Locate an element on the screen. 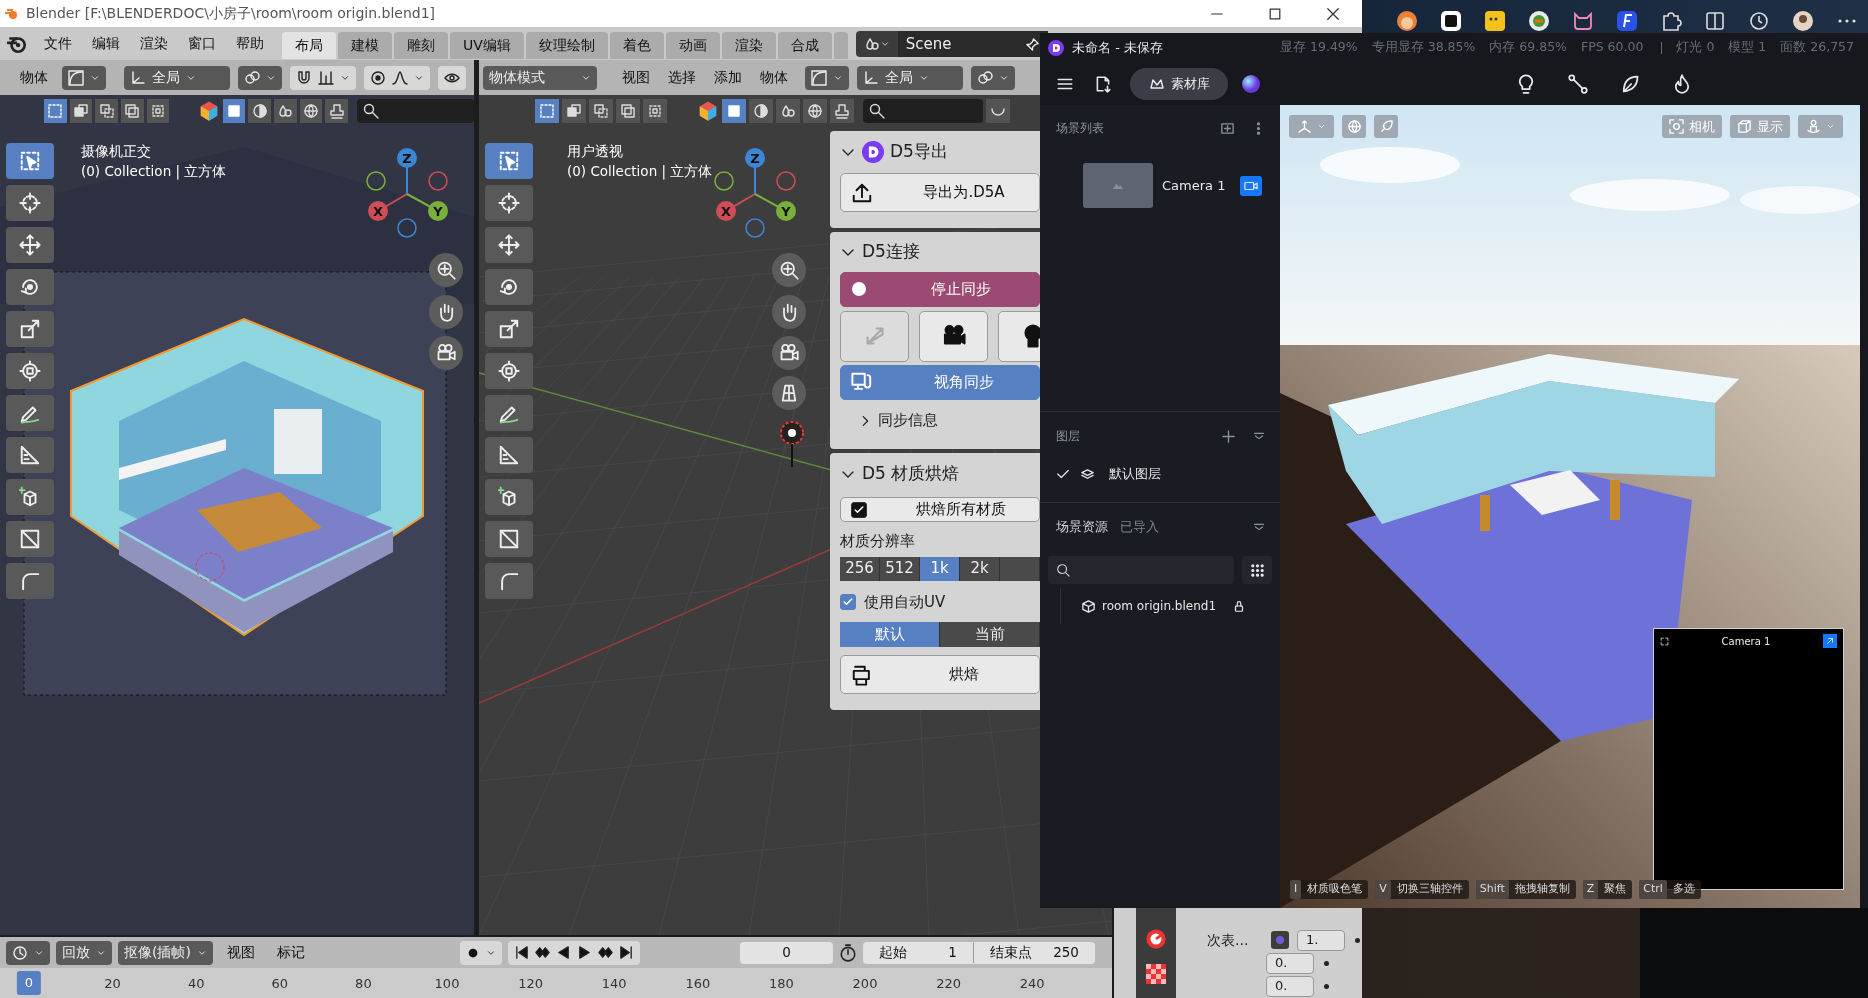 The image size is (1868, 998). layer-name: 默认图层 is located at coordinates (1135, 474).